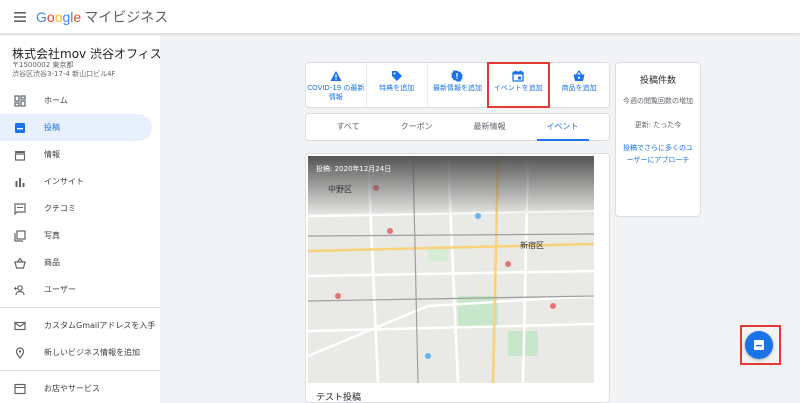 The image size is (800, 403). I want to click on sidebar-item-label: ホーム, so click(56, 100).